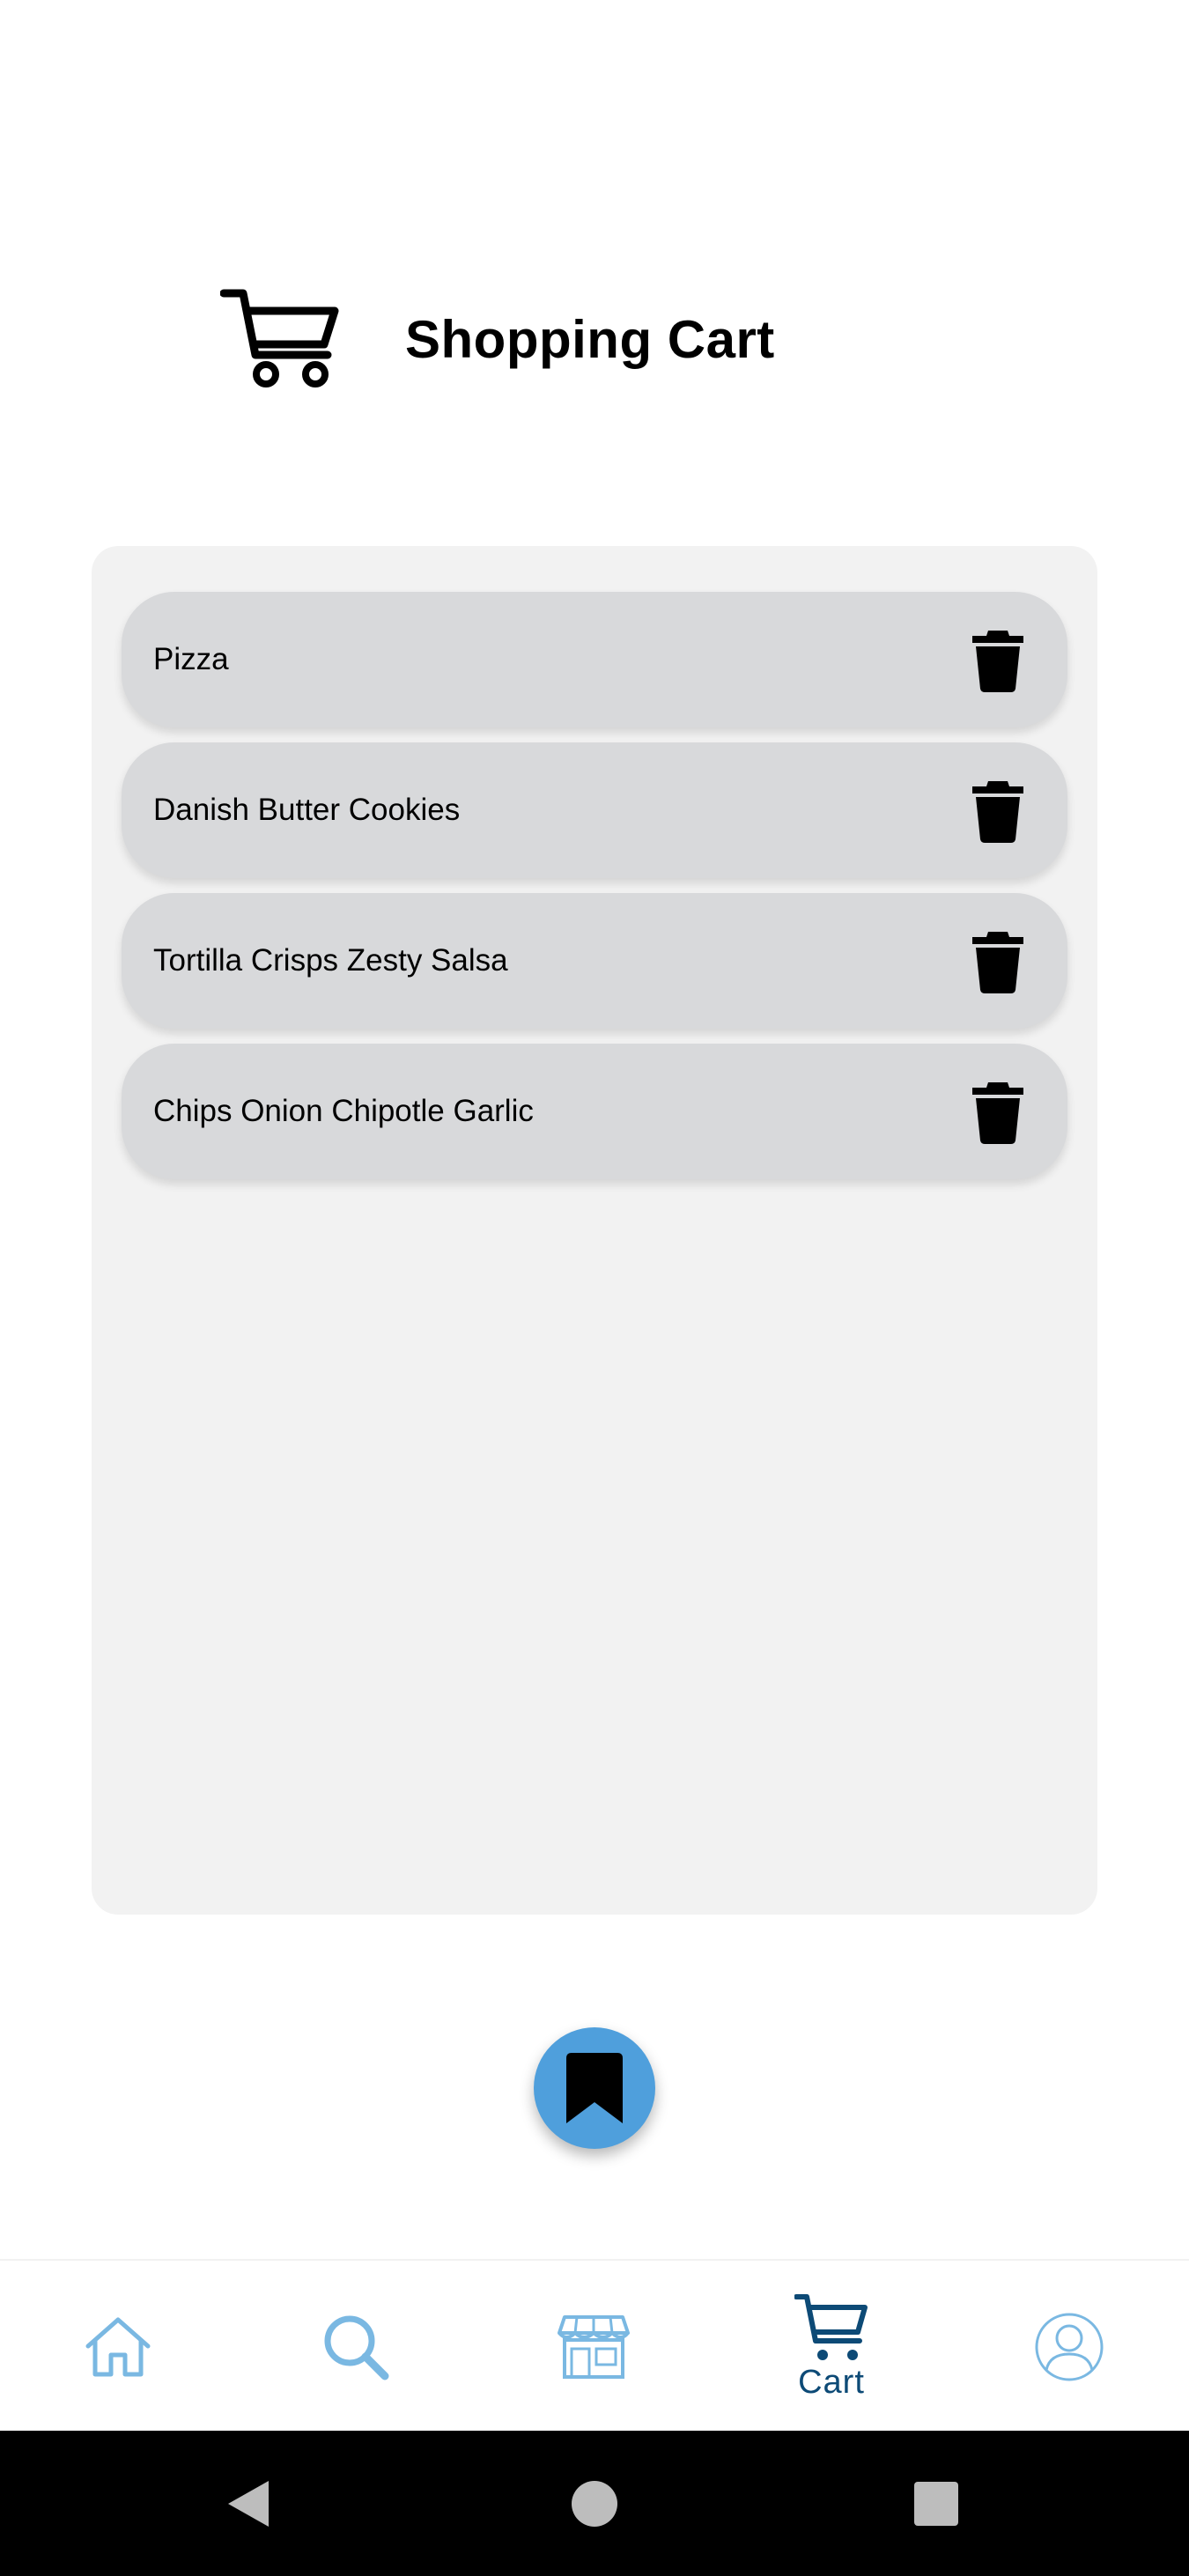  I want to click on system-back-button, so click(249, 2503).